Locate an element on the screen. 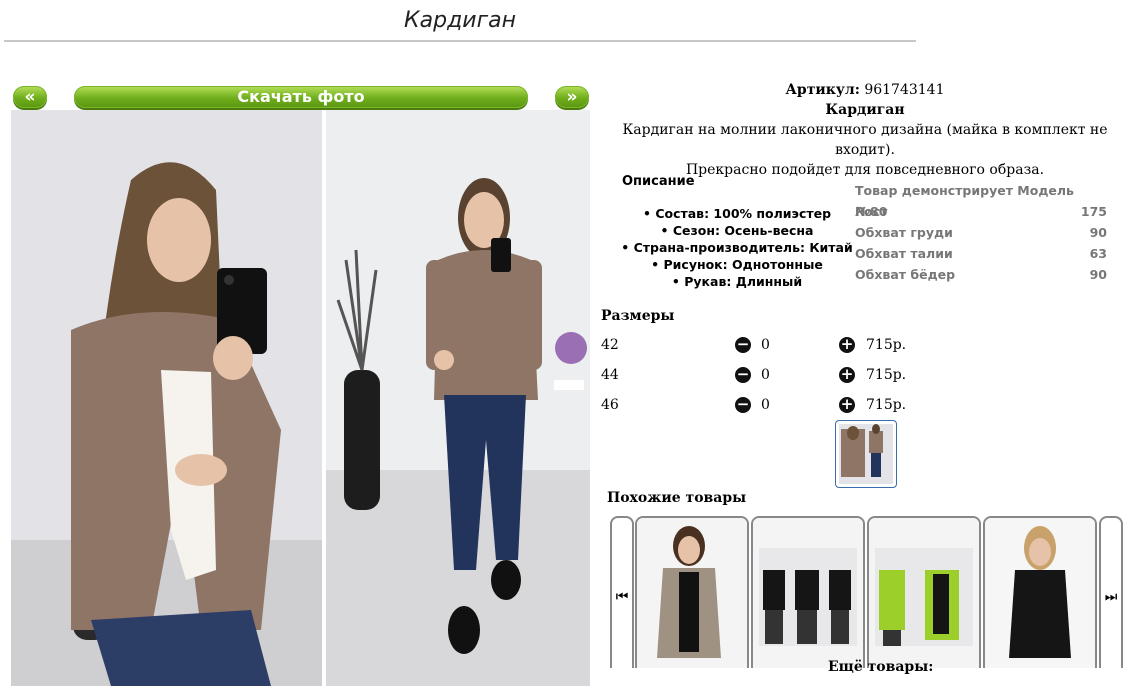  size-label: 44 is located at coordinates (610, 375).